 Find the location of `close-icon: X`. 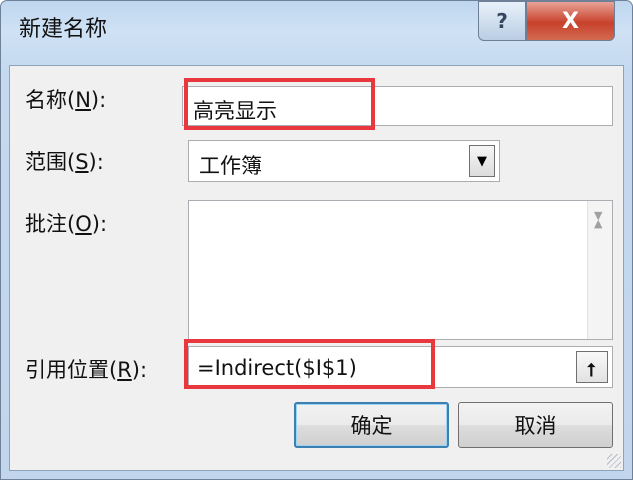

close-icon: X is located at coordinates (570, 21).